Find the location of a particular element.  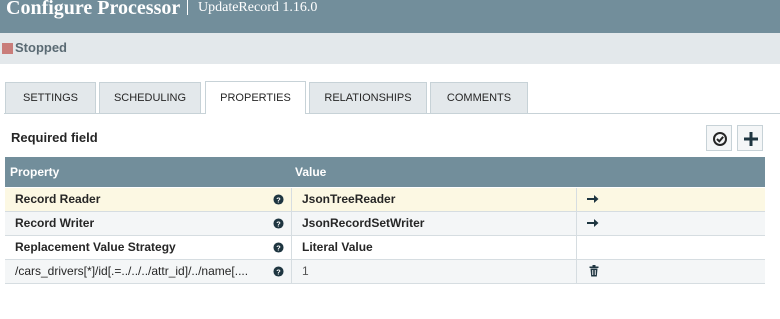

tab-settings: SETTINGS is located at coordinates (50, 97).